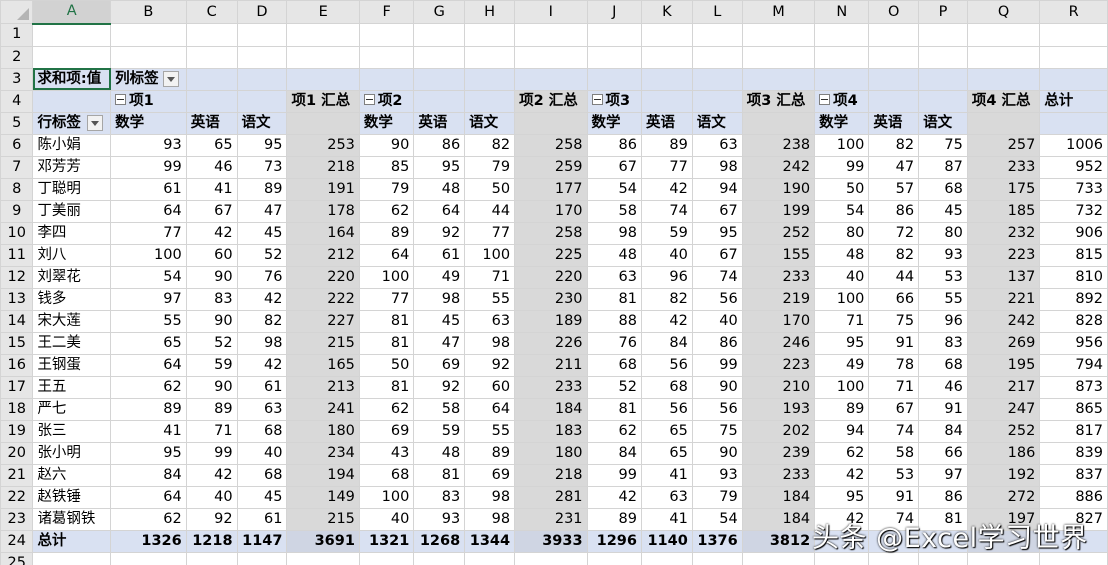 This screenshot has width=1108, height=565. Describe the element at coordinates (490, 12) in the screenshot. I see `column-header-H: H` at that location.